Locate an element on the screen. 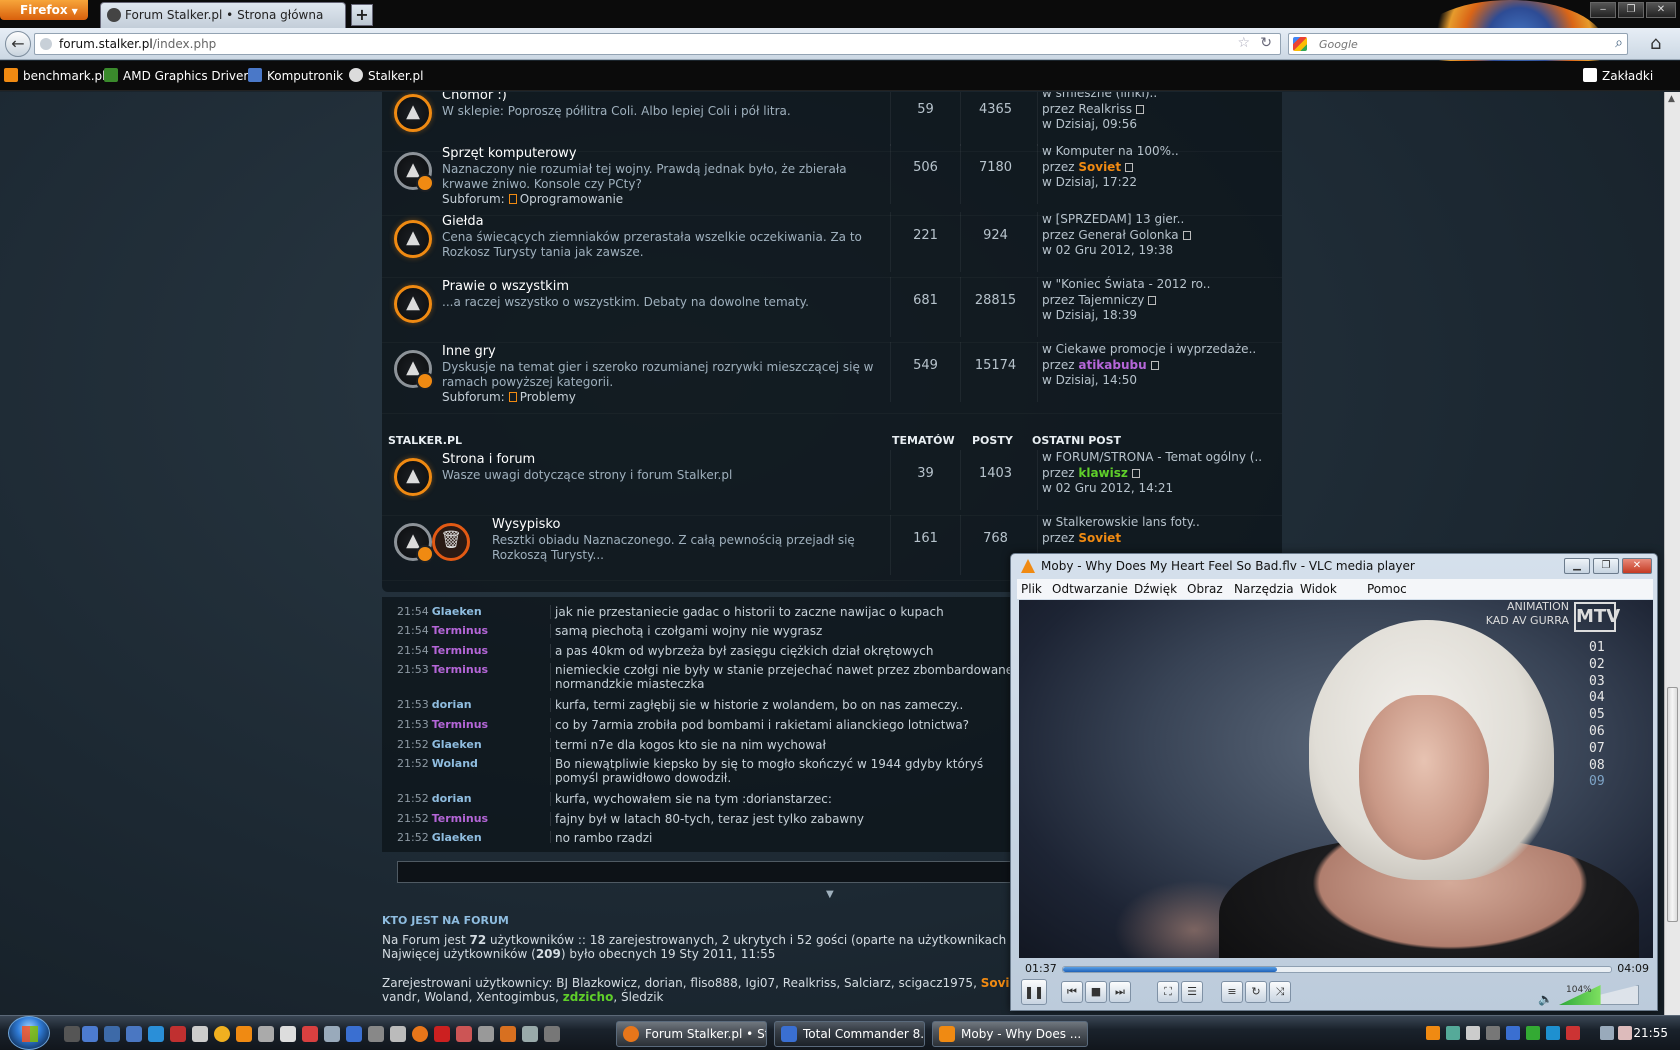 This screenshot has width=1680, height=1050. chevron-down-icon: ▼ is located at coordinates (830, 894).